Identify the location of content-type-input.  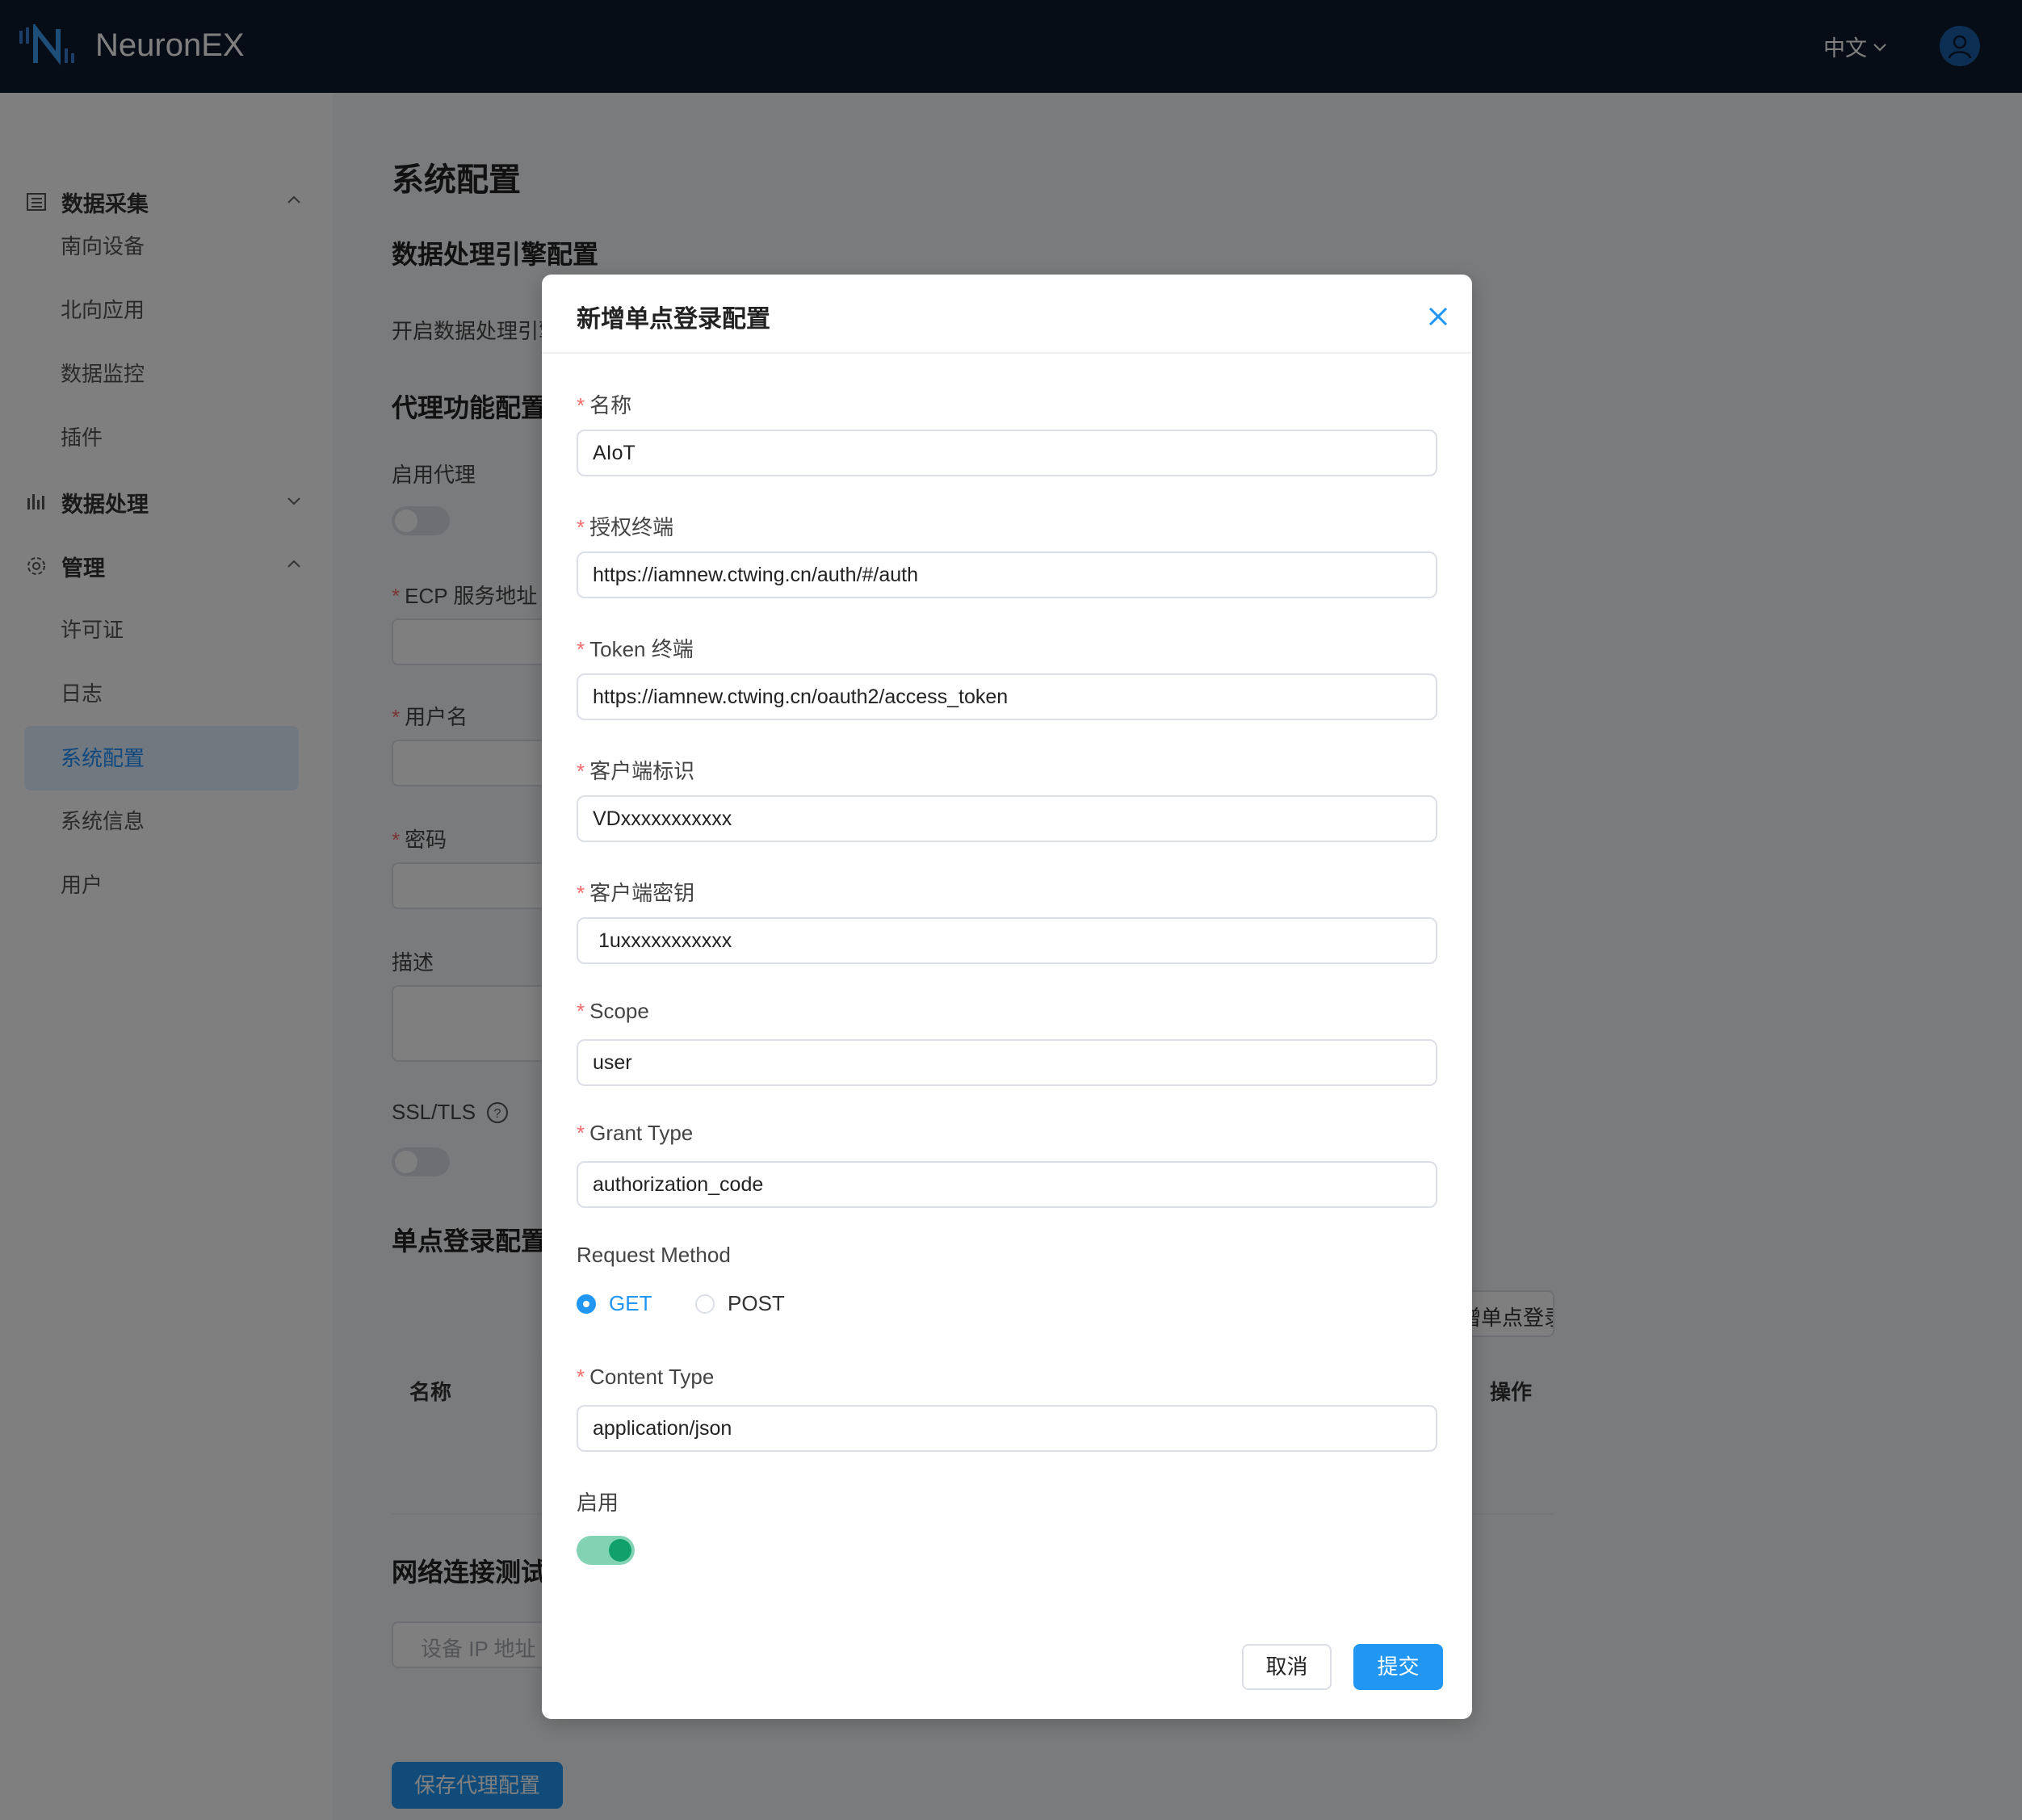
(1007, 1428).